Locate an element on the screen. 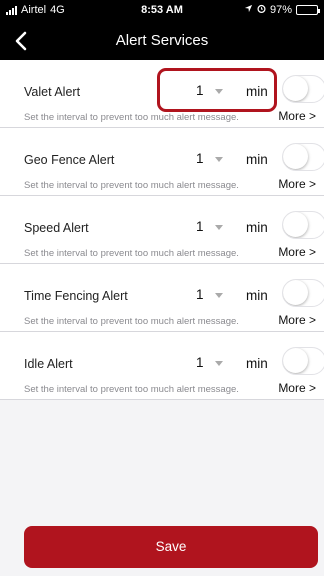 This screenshot has width=324, height=576. battery-percent: 97% is located at coordinates (280, 10).